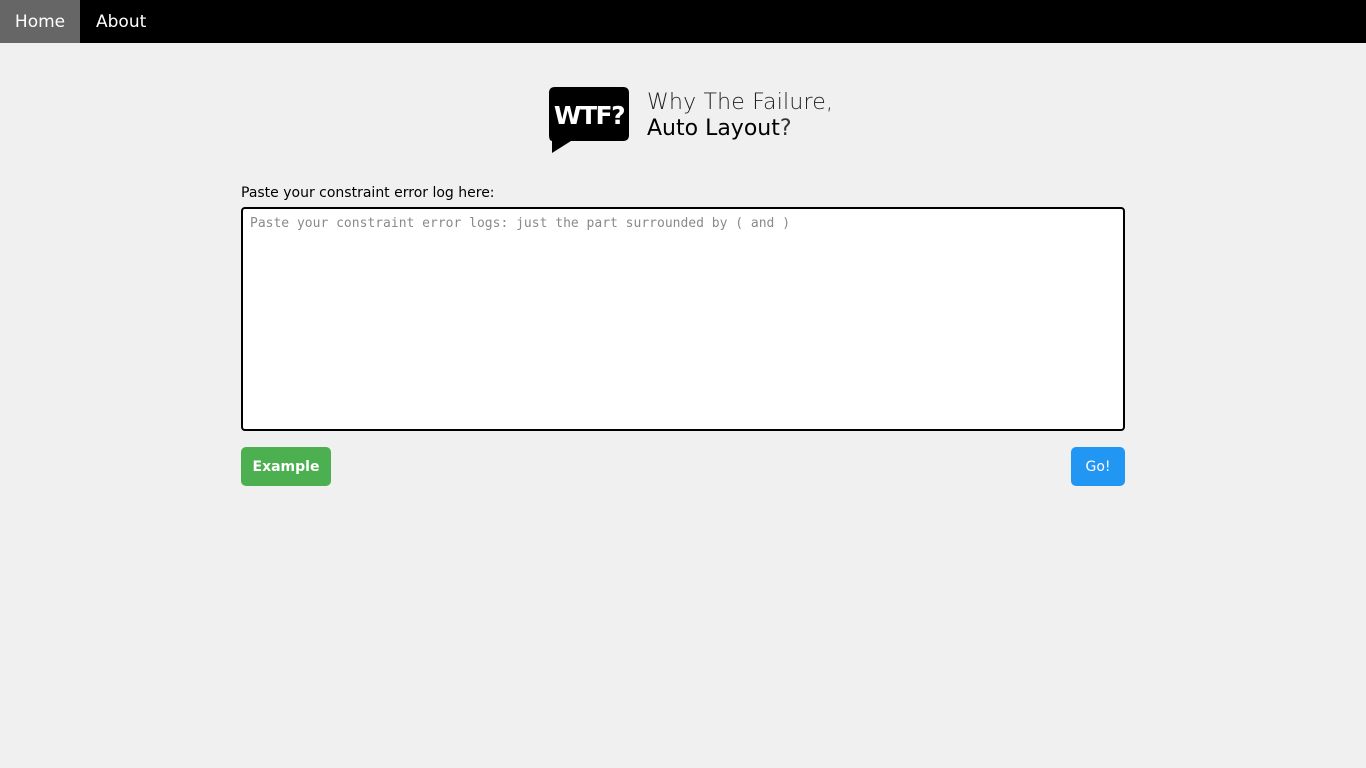 The image size is (1366, 768). What do you see at coordinates (286, 466) in the screenshot?
I see `example-button: Example` at bounding box center [286, 466].